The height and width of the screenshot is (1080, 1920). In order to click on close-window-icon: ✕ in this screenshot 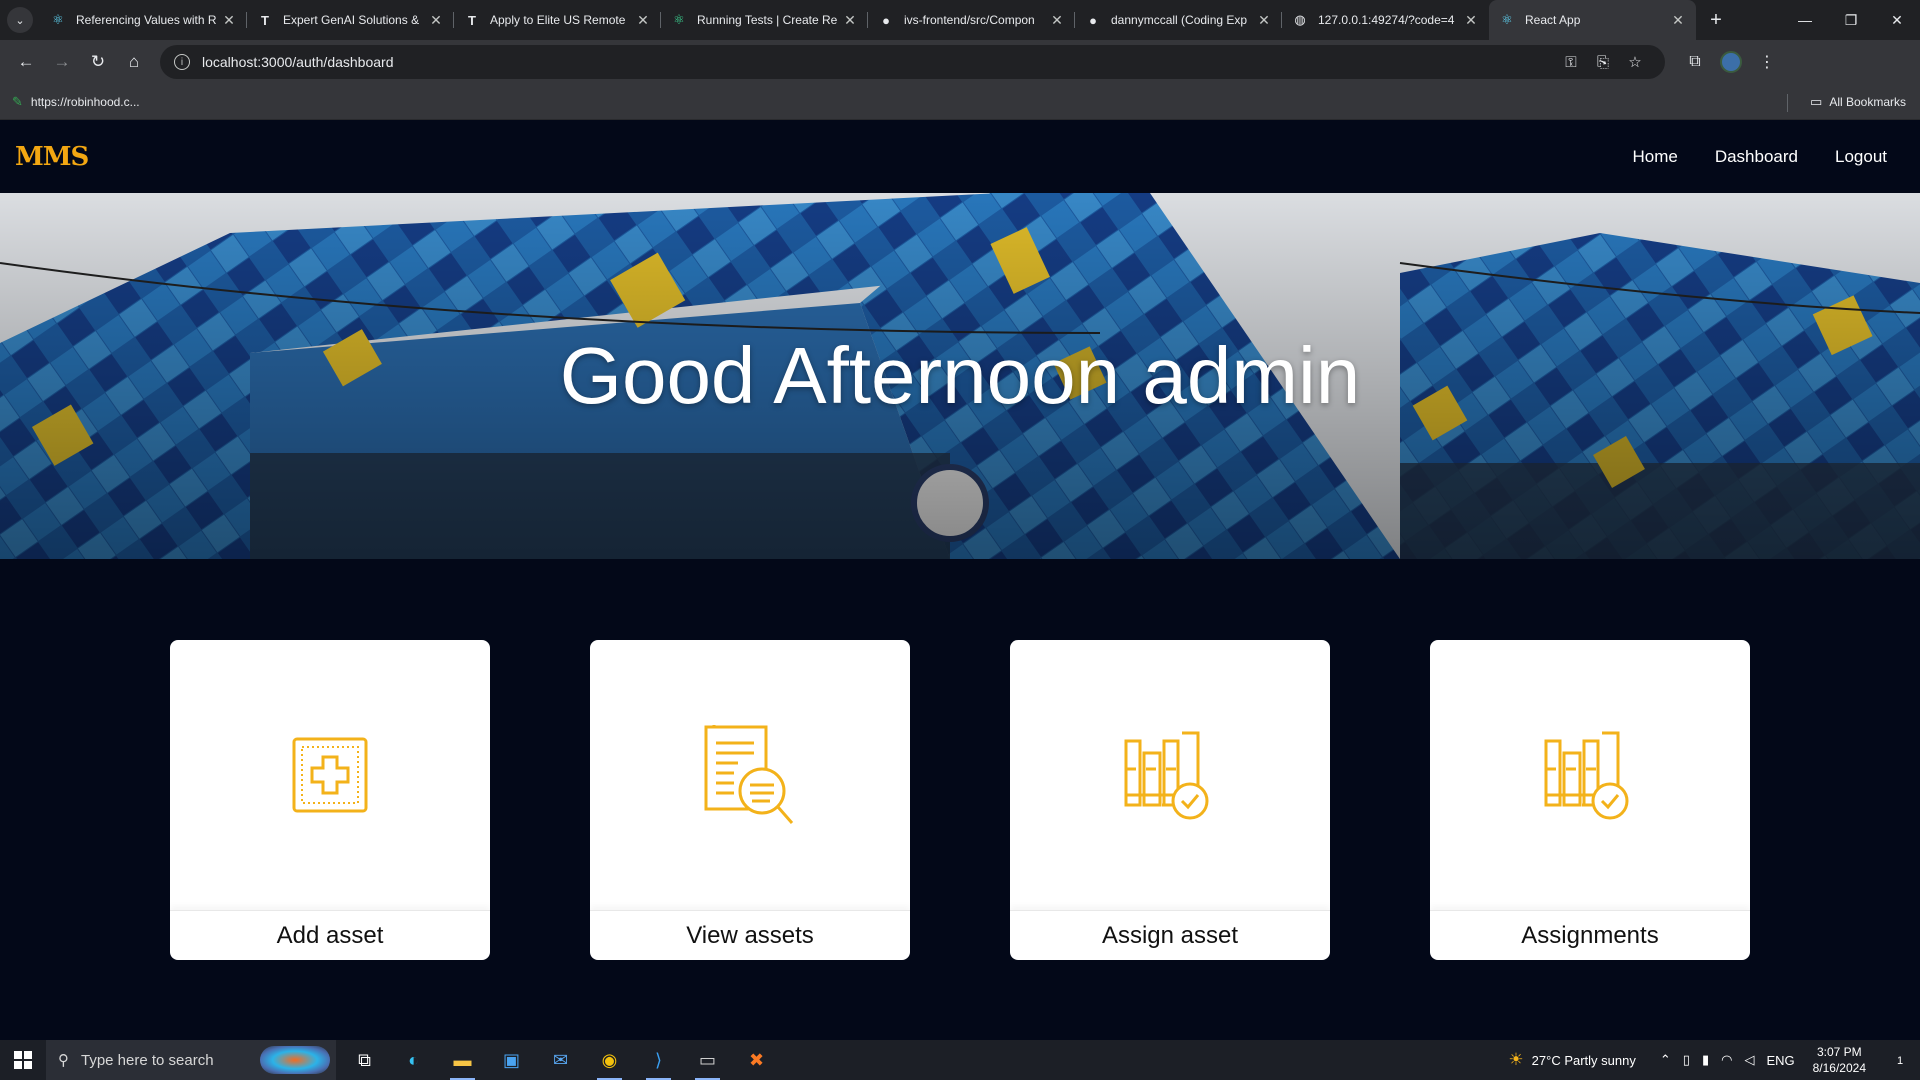, I will do `click(1897, 20)`.